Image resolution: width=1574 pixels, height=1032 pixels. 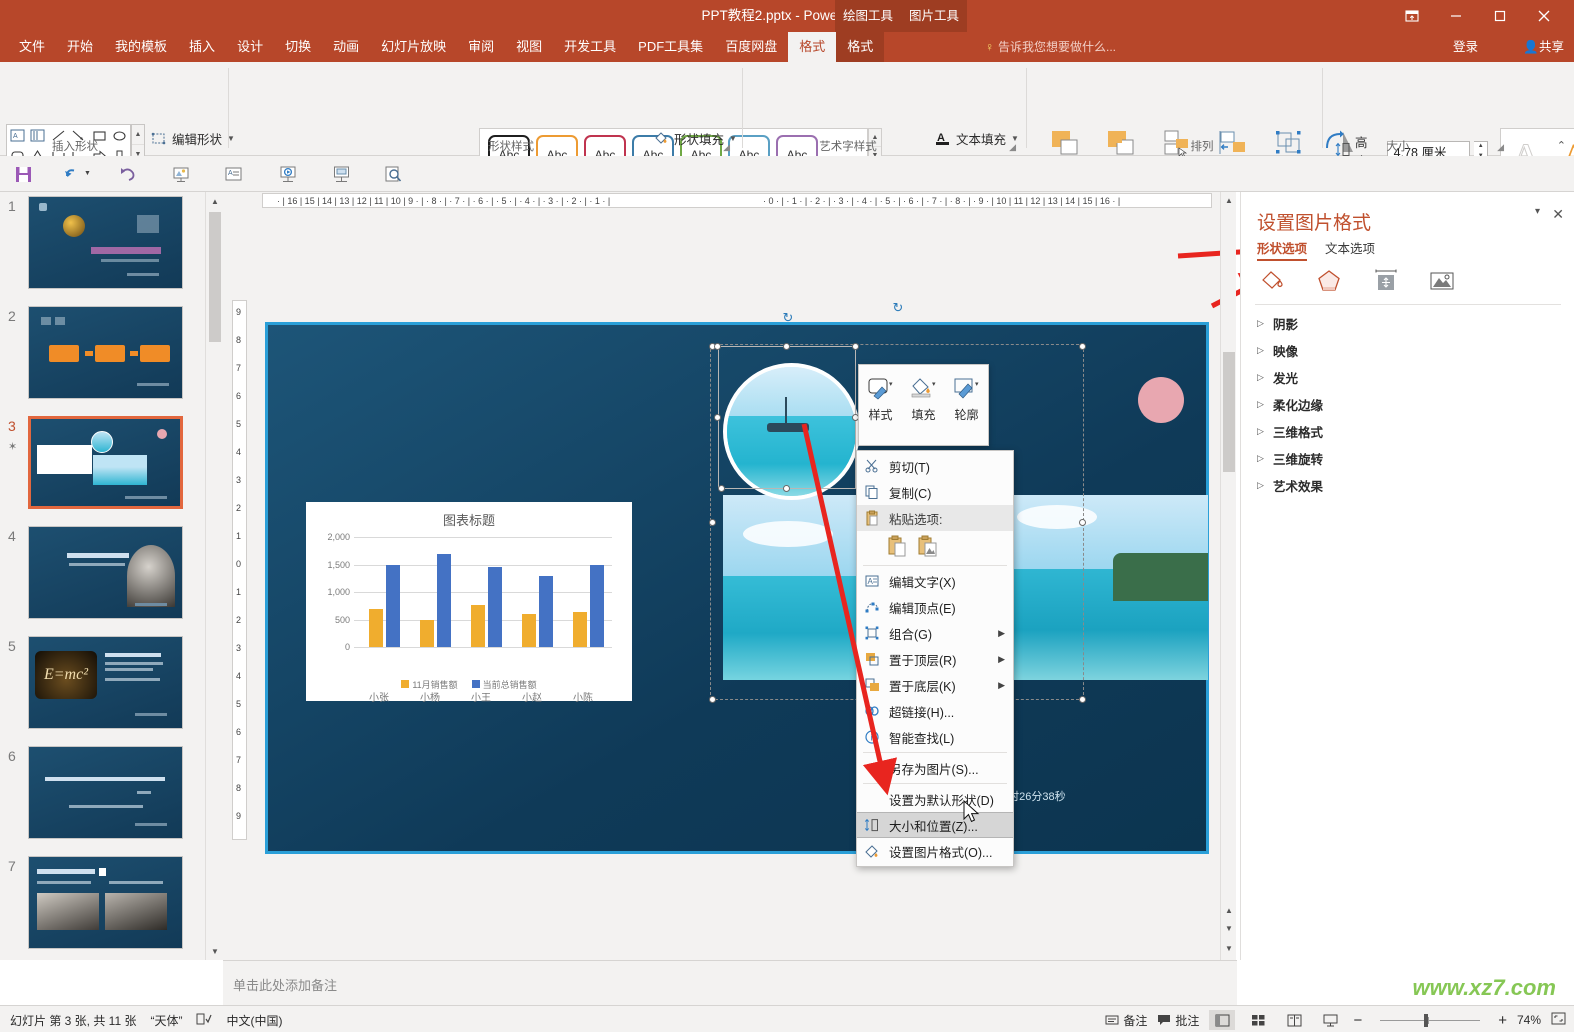 I want to click on sign-in-button: 登录, so click(x=1465, y=47).